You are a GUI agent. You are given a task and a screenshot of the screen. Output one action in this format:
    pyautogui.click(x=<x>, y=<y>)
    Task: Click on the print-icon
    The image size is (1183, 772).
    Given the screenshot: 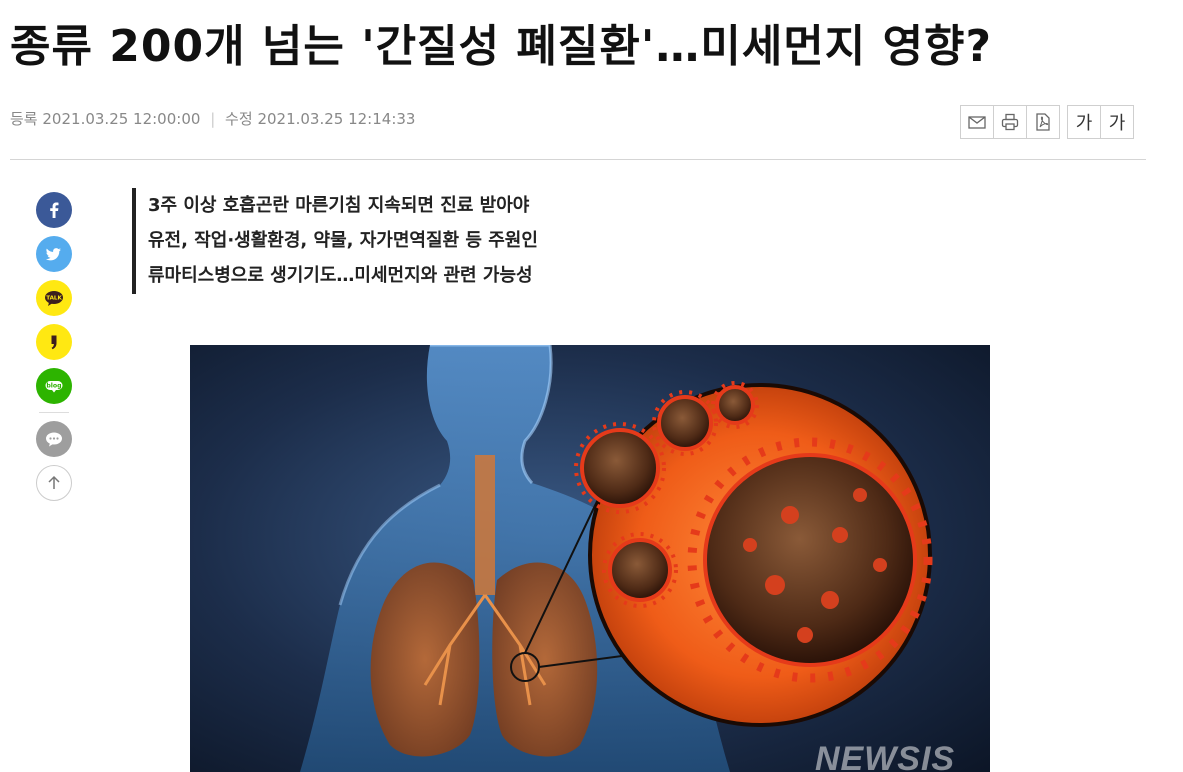 What is the action you would take?
    pyautogui.click(x=1010, y=122)
    